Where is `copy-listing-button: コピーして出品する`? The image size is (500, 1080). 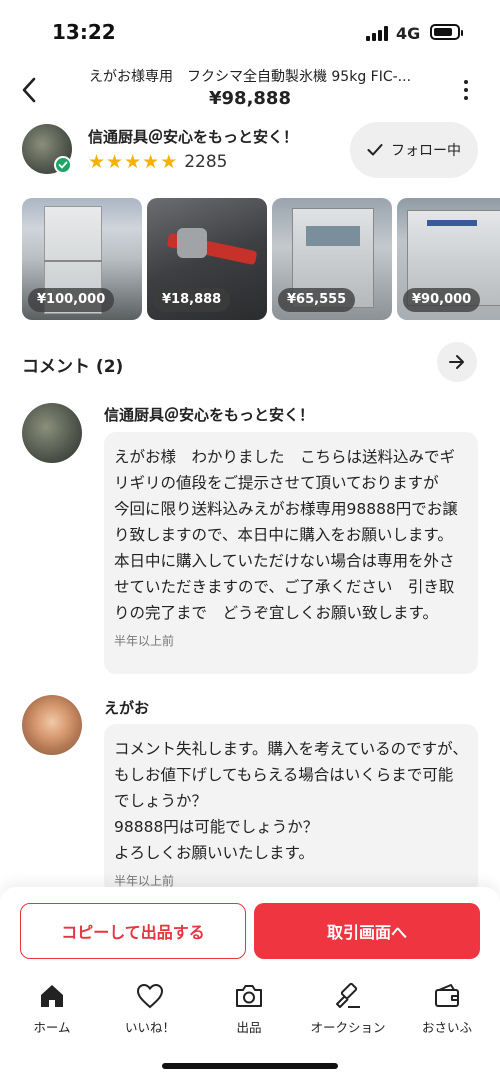 copy-listing-button: コピーして出品する is located at coordinates (133, 931).